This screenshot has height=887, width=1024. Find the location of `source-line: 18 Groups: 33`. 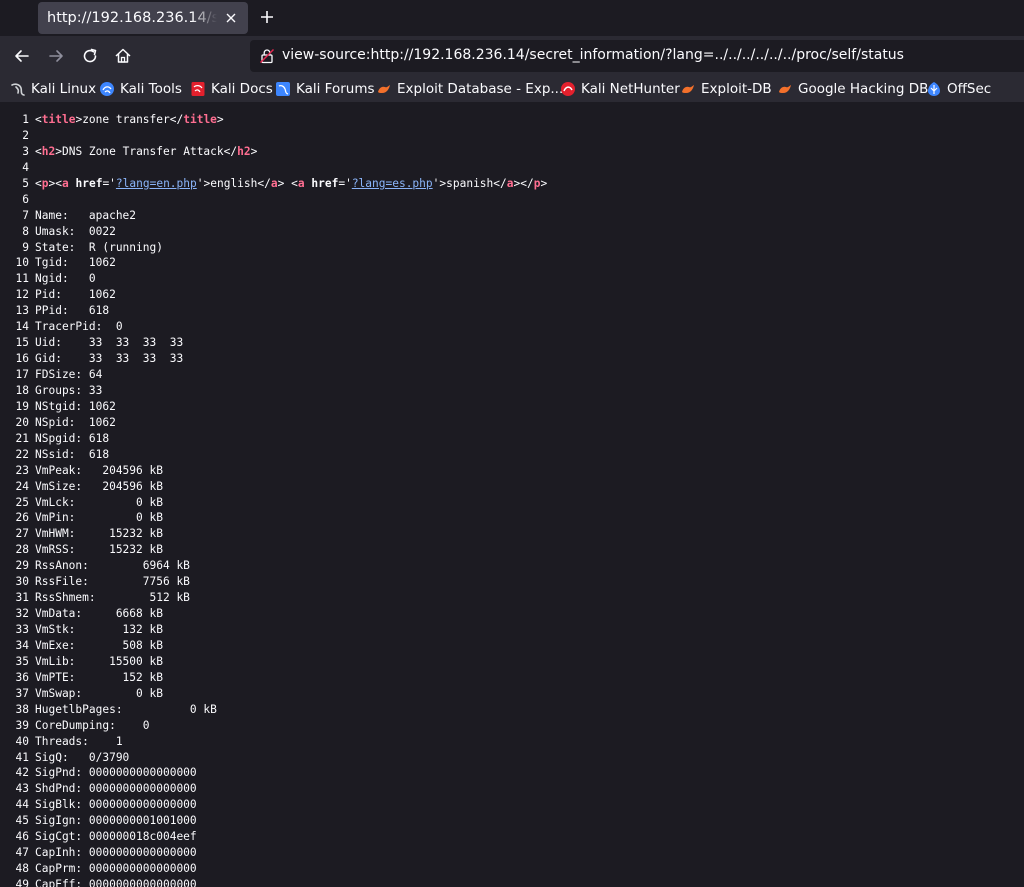

source-line: 18 Groups: 33 is located at coordinates (273, 391).